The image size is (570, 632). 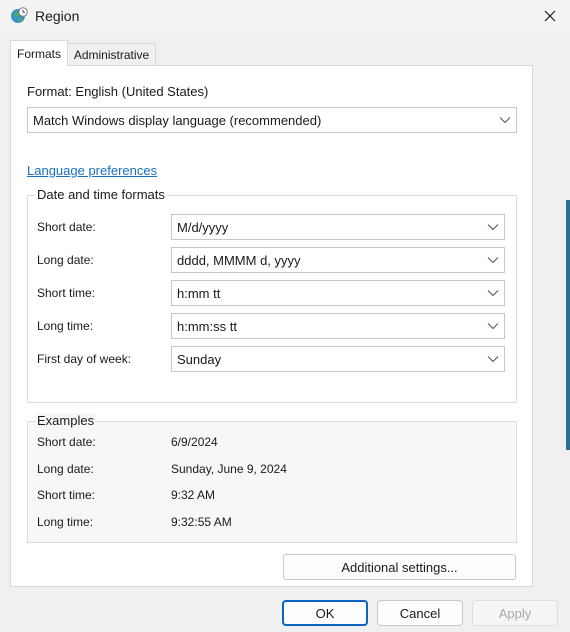 I want to click on background-window-edge, so click(x=568, y=325).